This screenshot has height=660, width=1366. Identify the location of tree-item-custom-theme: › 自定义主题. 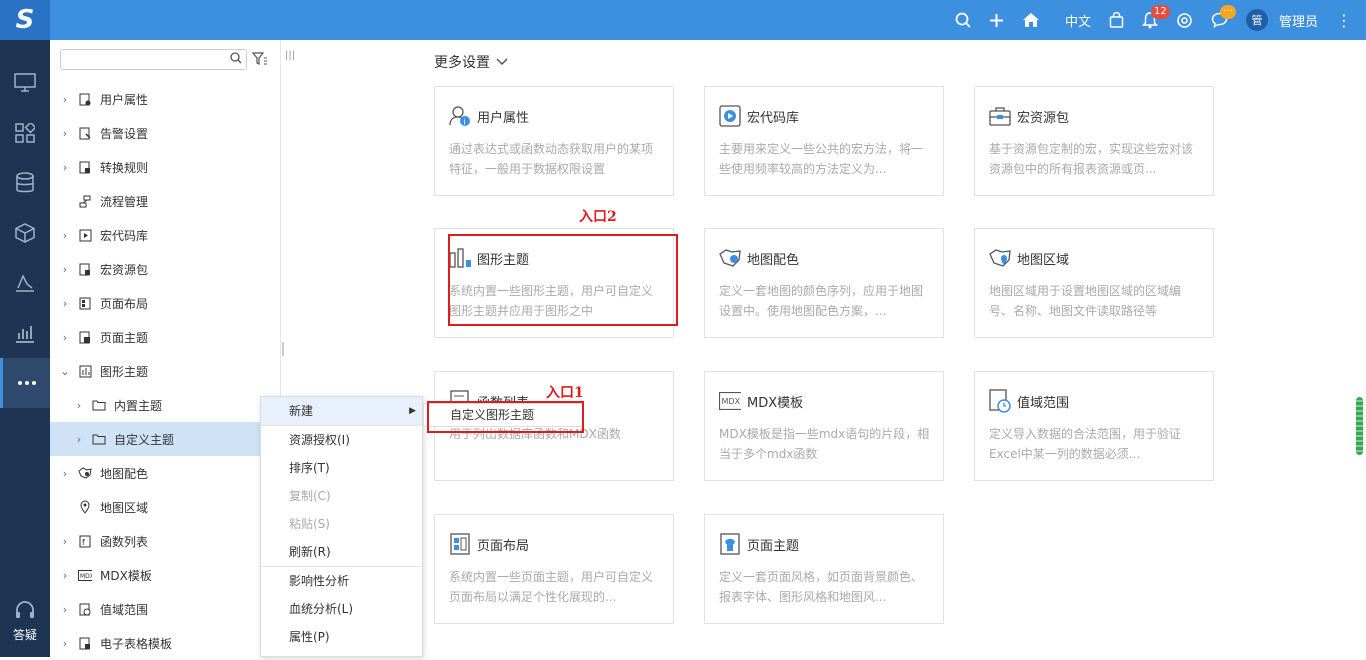
(155, 439).